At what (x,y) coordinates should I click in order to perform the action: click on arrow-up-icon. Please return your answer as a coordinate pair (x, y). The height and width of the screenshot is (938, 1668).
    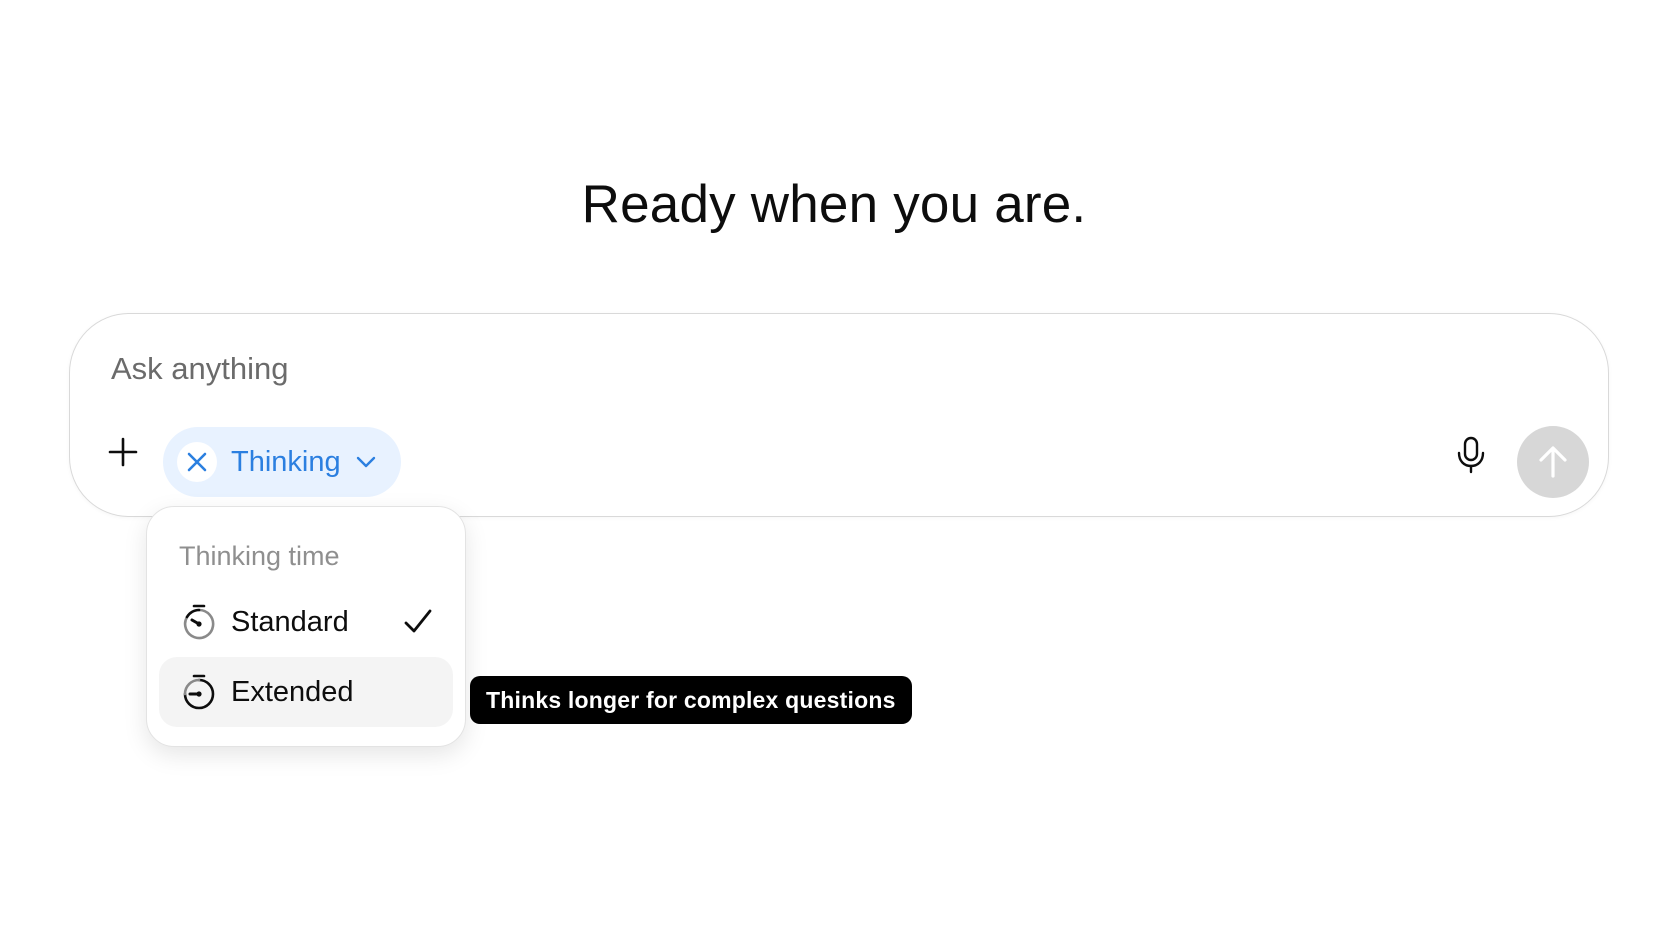
    Looking at the image, I should click on (1553, 462).